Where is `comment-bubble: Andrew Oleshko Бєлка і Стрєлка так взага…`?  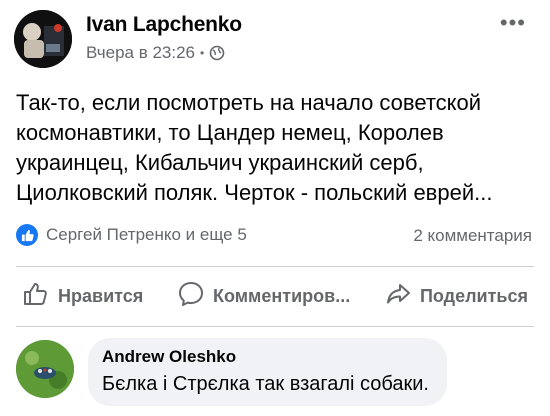 comment-bubble: Andrew Oleshko Бєлка і Стрєлка так взага… is located at coordinates (267, 372).